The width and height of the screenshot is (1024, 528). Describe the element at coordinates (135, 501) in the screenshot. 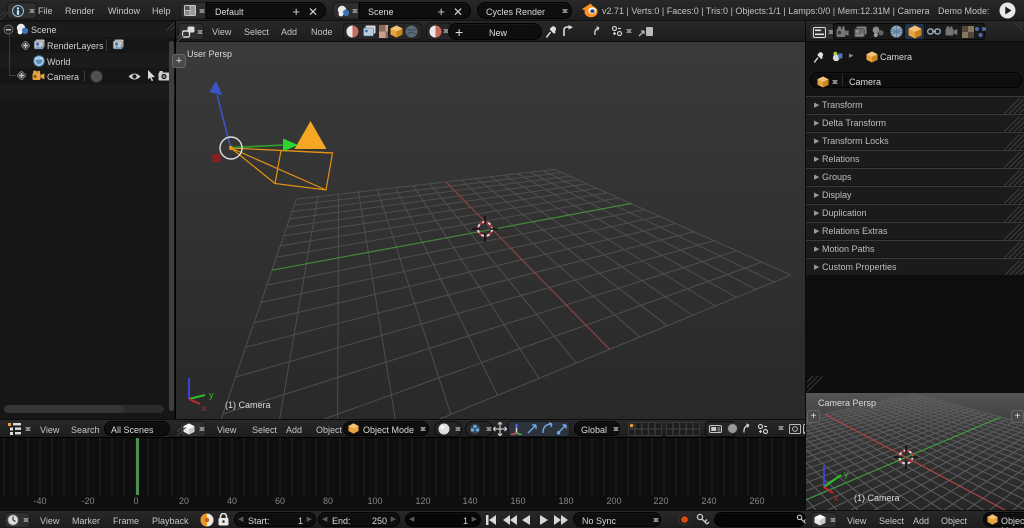

I see `svg-text: 0` at that location.